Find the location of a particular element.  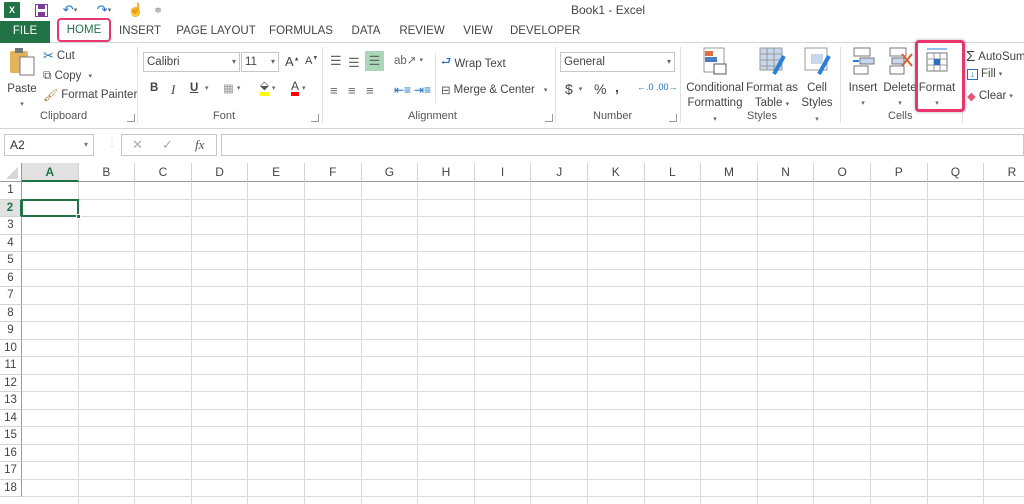

number-format-combo: General ▾ is located at coordinates (617, 62).